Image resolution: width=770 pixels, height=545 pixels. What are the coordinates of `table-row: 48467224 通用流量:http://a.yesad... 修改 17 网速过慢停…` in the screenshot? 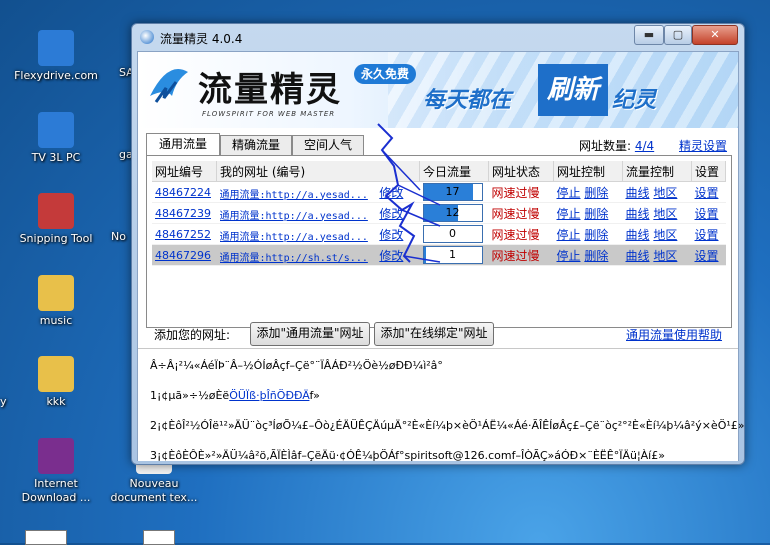 It's located at (439, 192).